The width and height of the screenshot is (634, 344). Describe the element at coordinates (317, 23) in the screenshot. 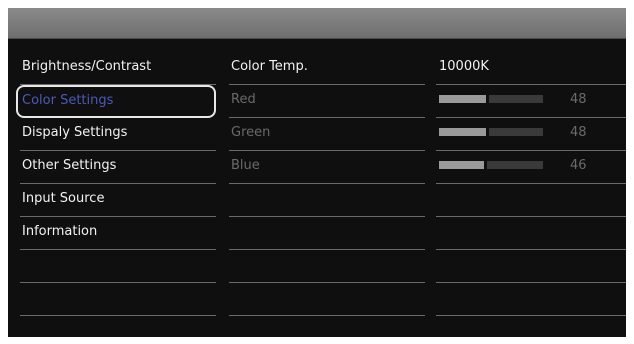

I see `osd-header` at that location.